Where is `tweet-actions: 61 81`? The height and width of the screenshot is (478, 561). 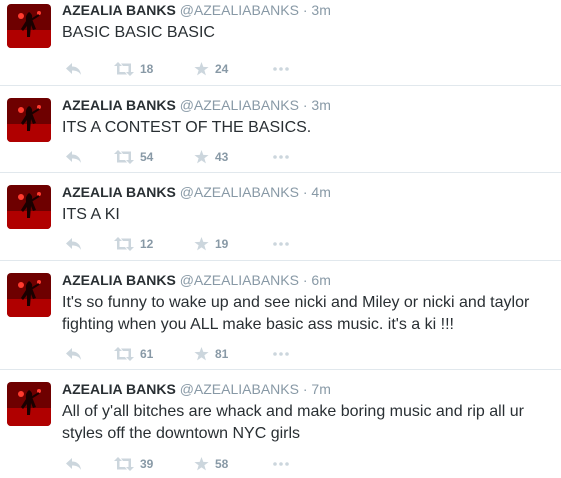
tweet-actions: 61 81 is located at coordinates (212, 354).